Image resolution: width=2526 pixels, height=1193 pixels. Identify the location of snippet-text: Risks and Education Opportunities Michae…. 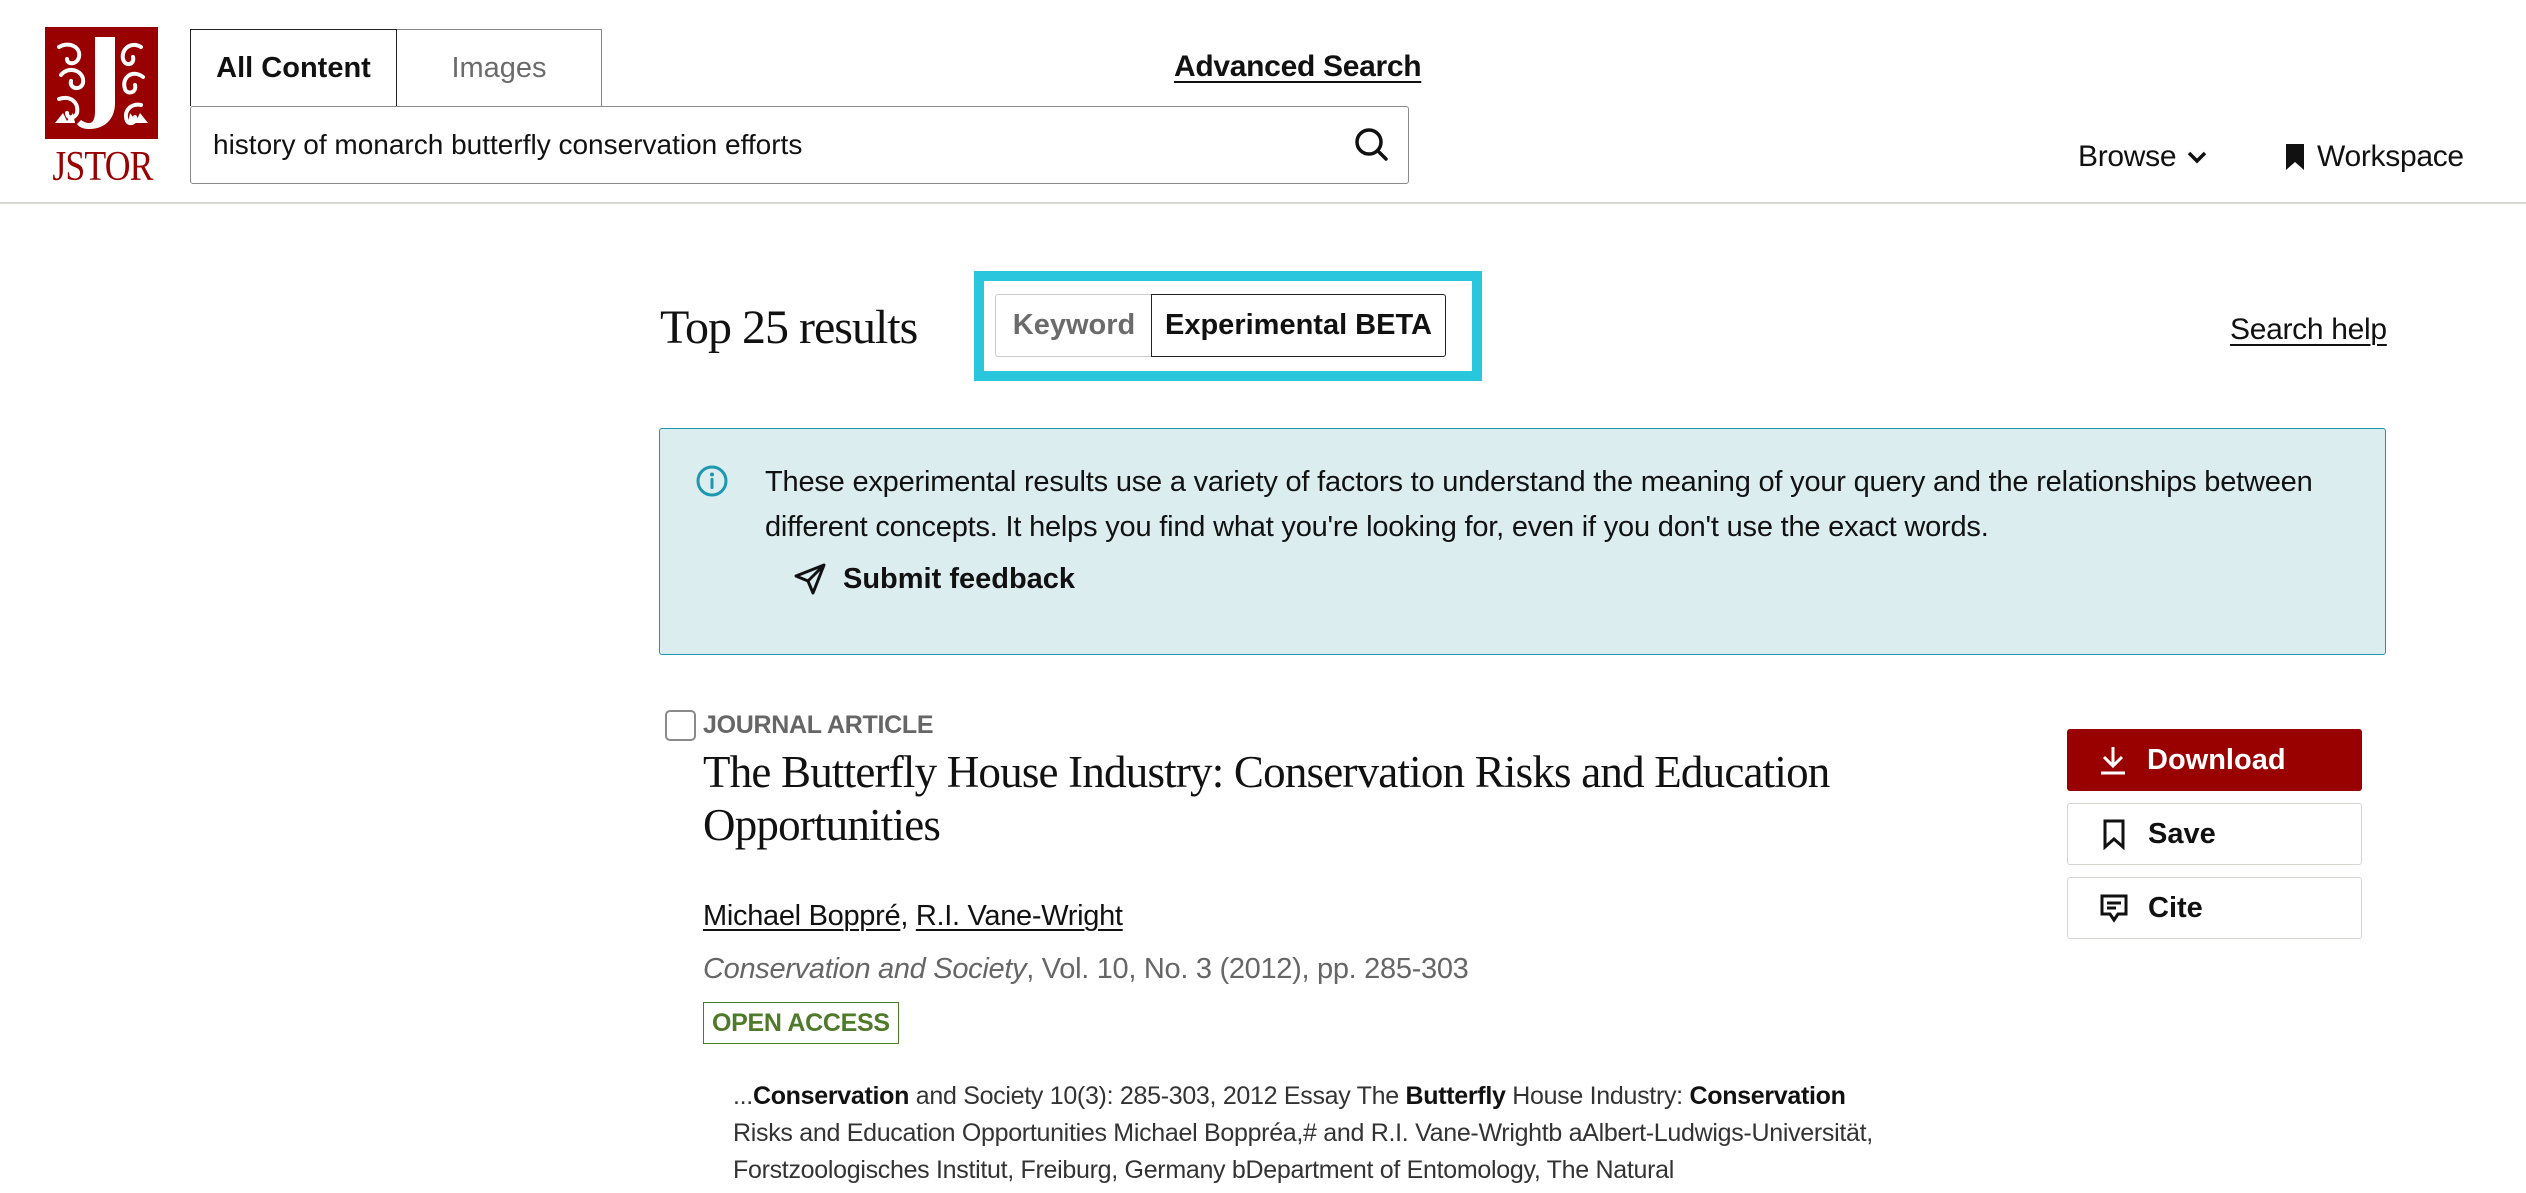
(1303, 1151).